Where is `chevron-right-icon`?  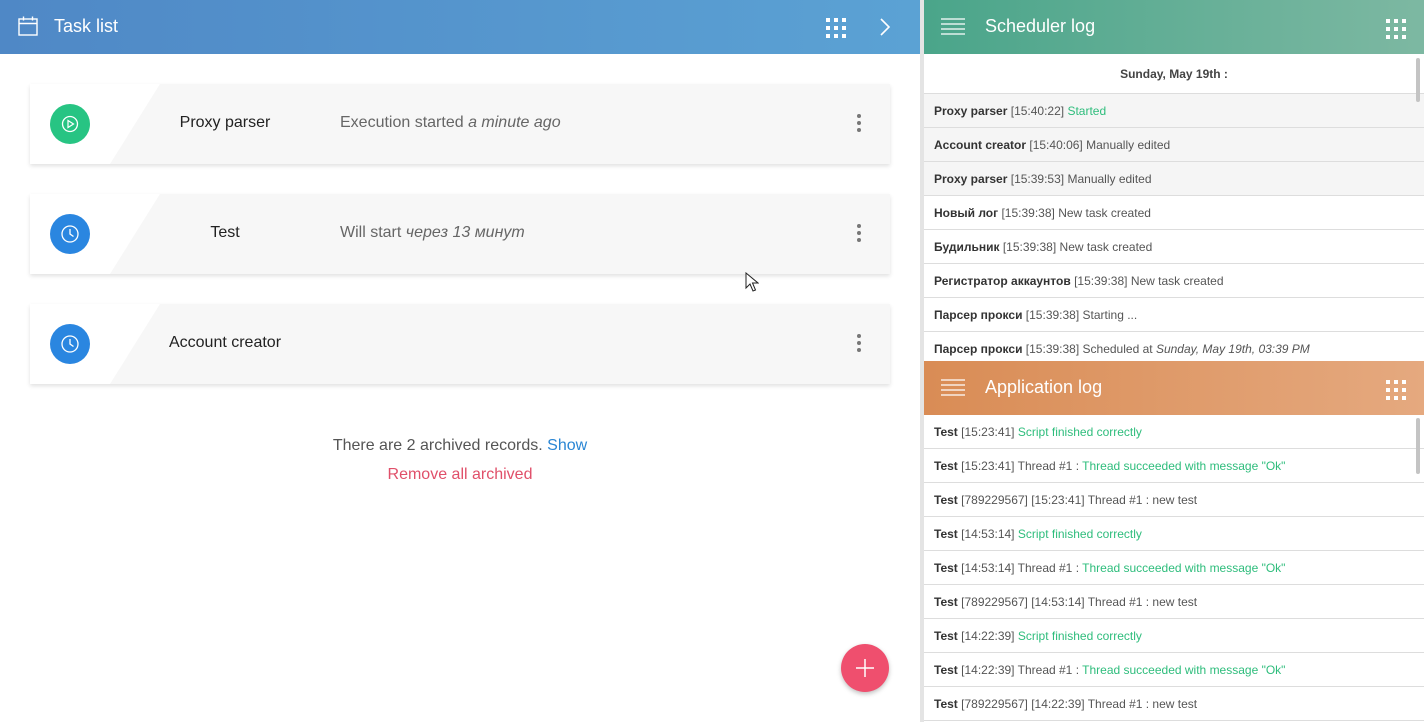
chevron-right-icon is located at coordinates (885, 27).